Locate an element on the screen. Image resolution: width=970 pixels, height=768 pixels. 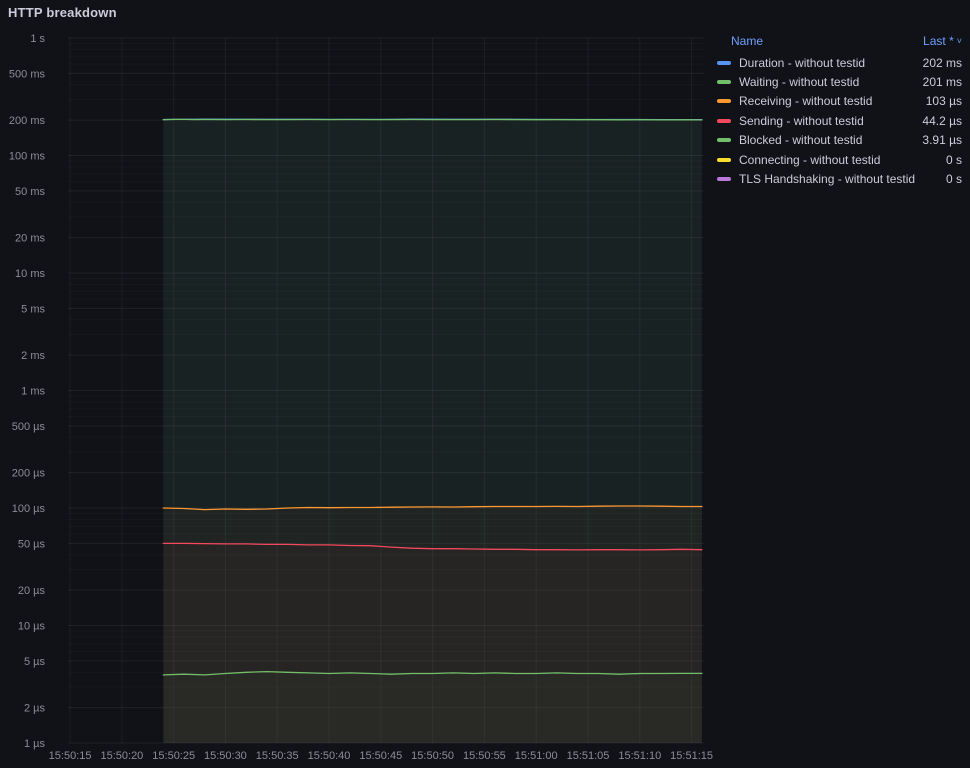
svg-text: 15:50:40 is located at coordinates (329, 756).